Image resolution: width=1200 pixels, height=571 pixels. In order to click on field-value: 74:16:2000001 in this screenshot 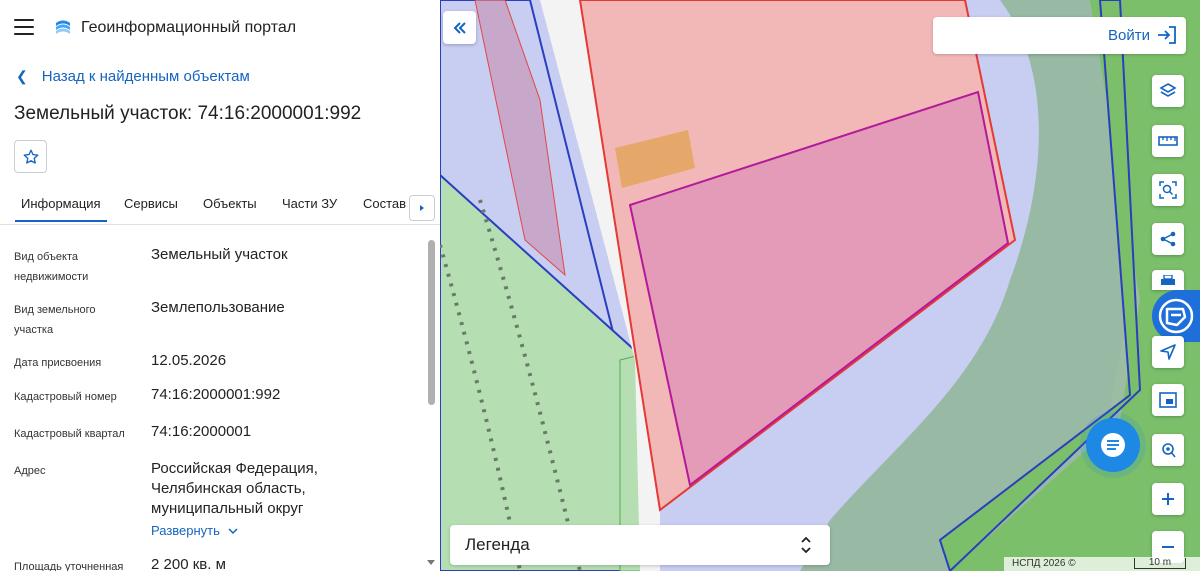, I will do `click(201, 431)`.